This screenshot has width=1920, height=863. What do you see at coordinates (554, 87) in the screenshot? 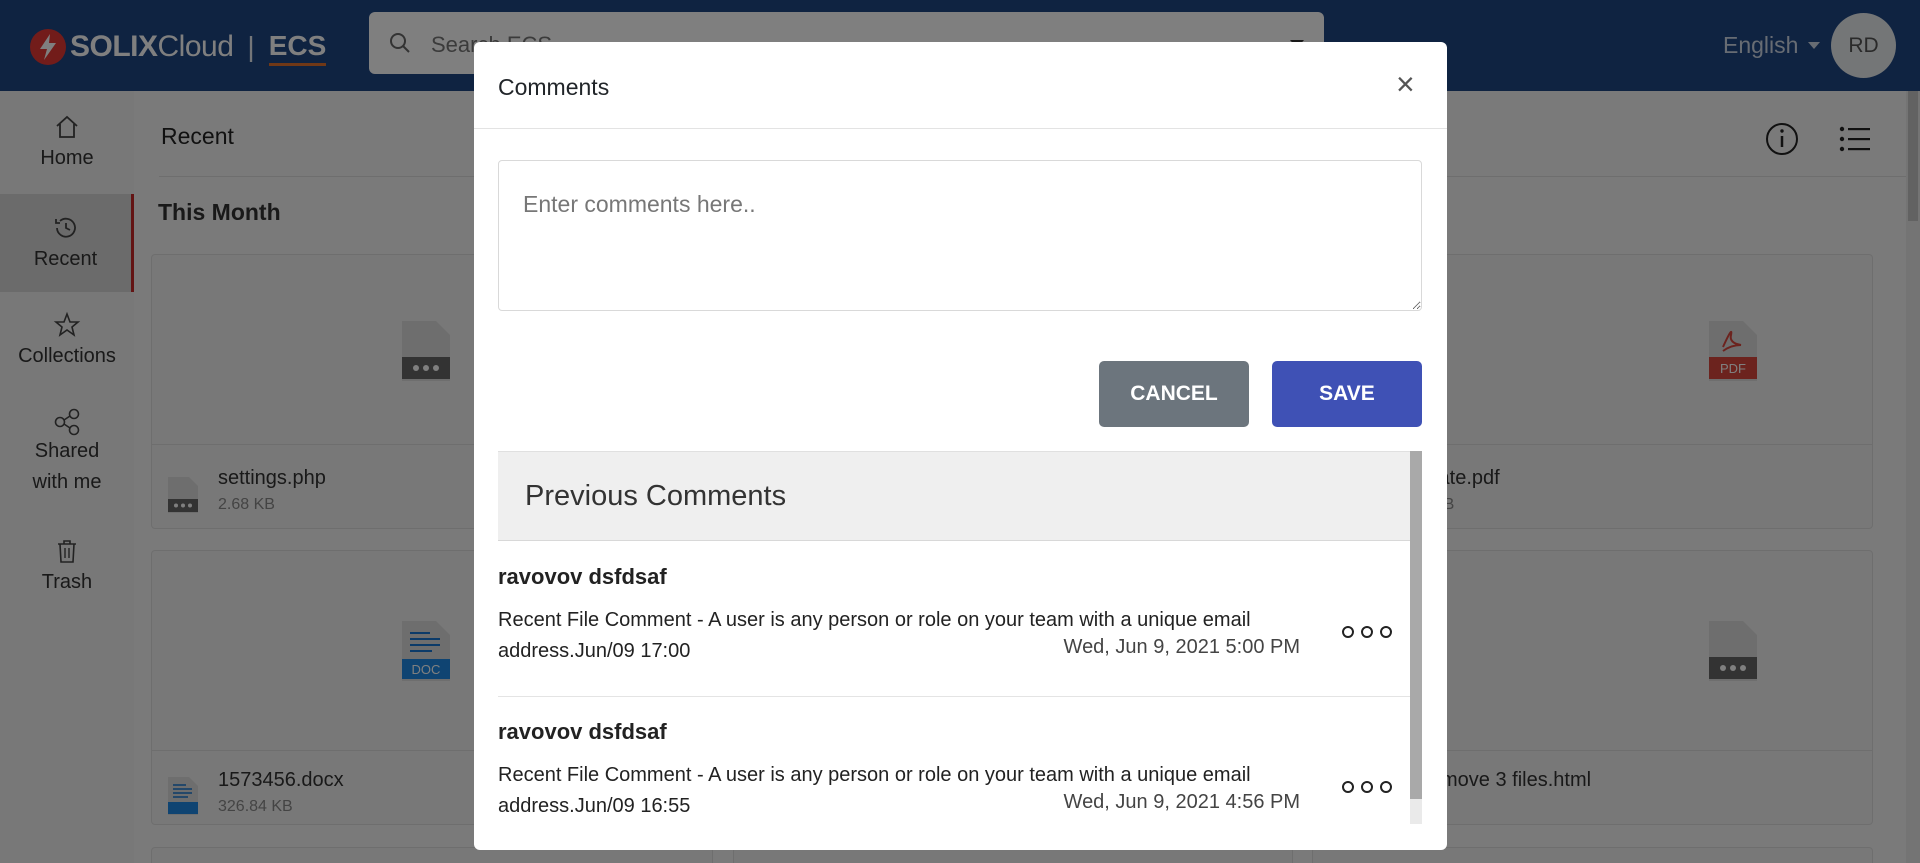
I see `modal-title: Comments` at bounding box center [554, 87].